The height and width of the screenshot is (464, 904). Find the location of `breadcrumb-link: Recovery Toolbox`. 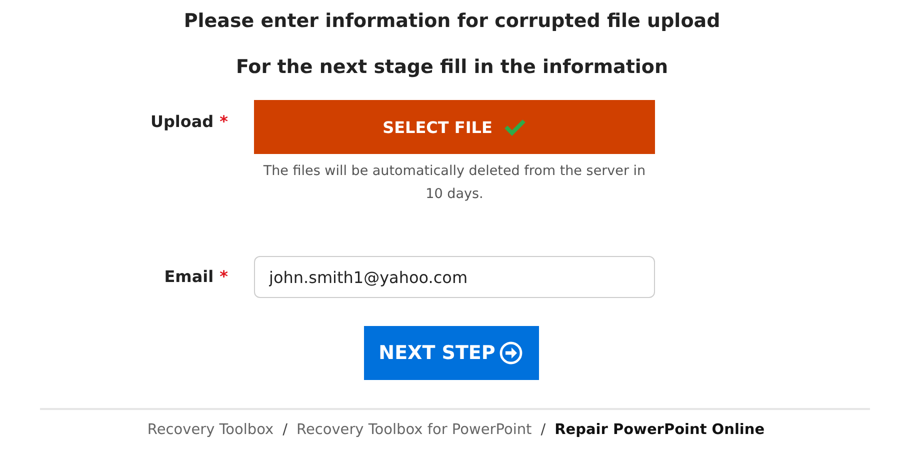

breadcrumb-link: Recovery Toolbox is located at coordinates (210, 430).